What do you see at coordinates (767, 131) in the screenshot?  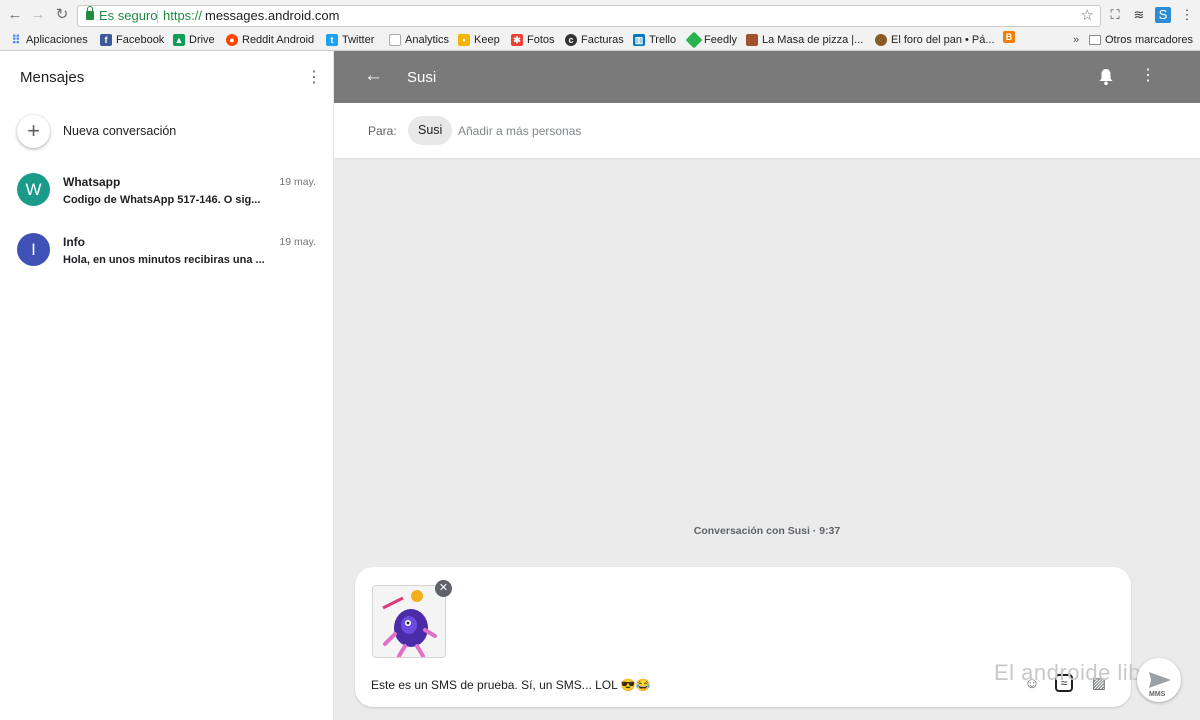 I see `recipients-bar: Para: Susi Añadir a más personas` at bounding box center [767, 131].